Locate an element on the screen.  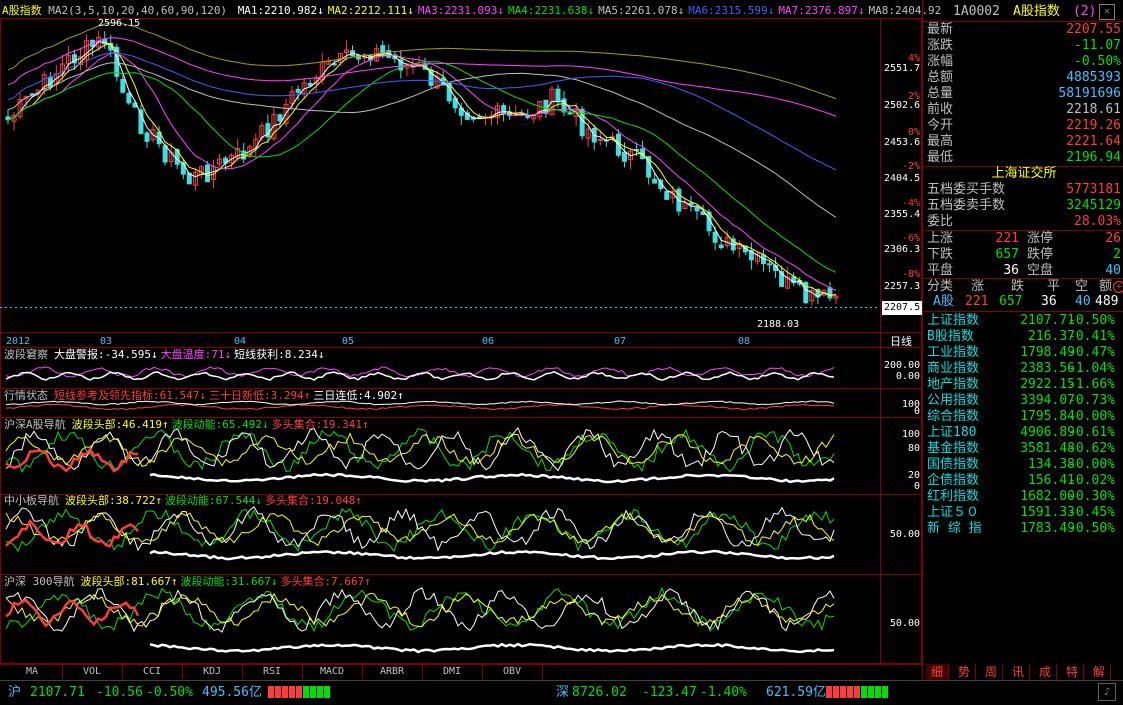
tab-rsi: RSI is located at coordinates (272, 672).